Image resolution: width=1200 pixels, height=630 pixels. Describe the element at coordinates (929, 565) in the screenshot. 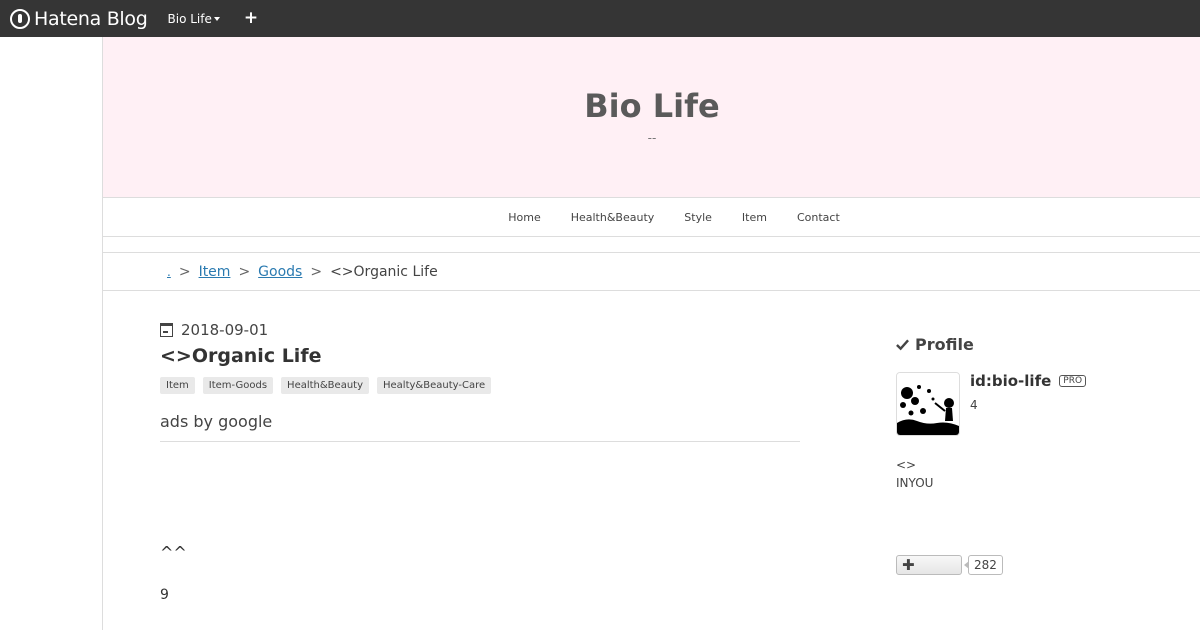

I see `subscribe-button: ✚` at that location.